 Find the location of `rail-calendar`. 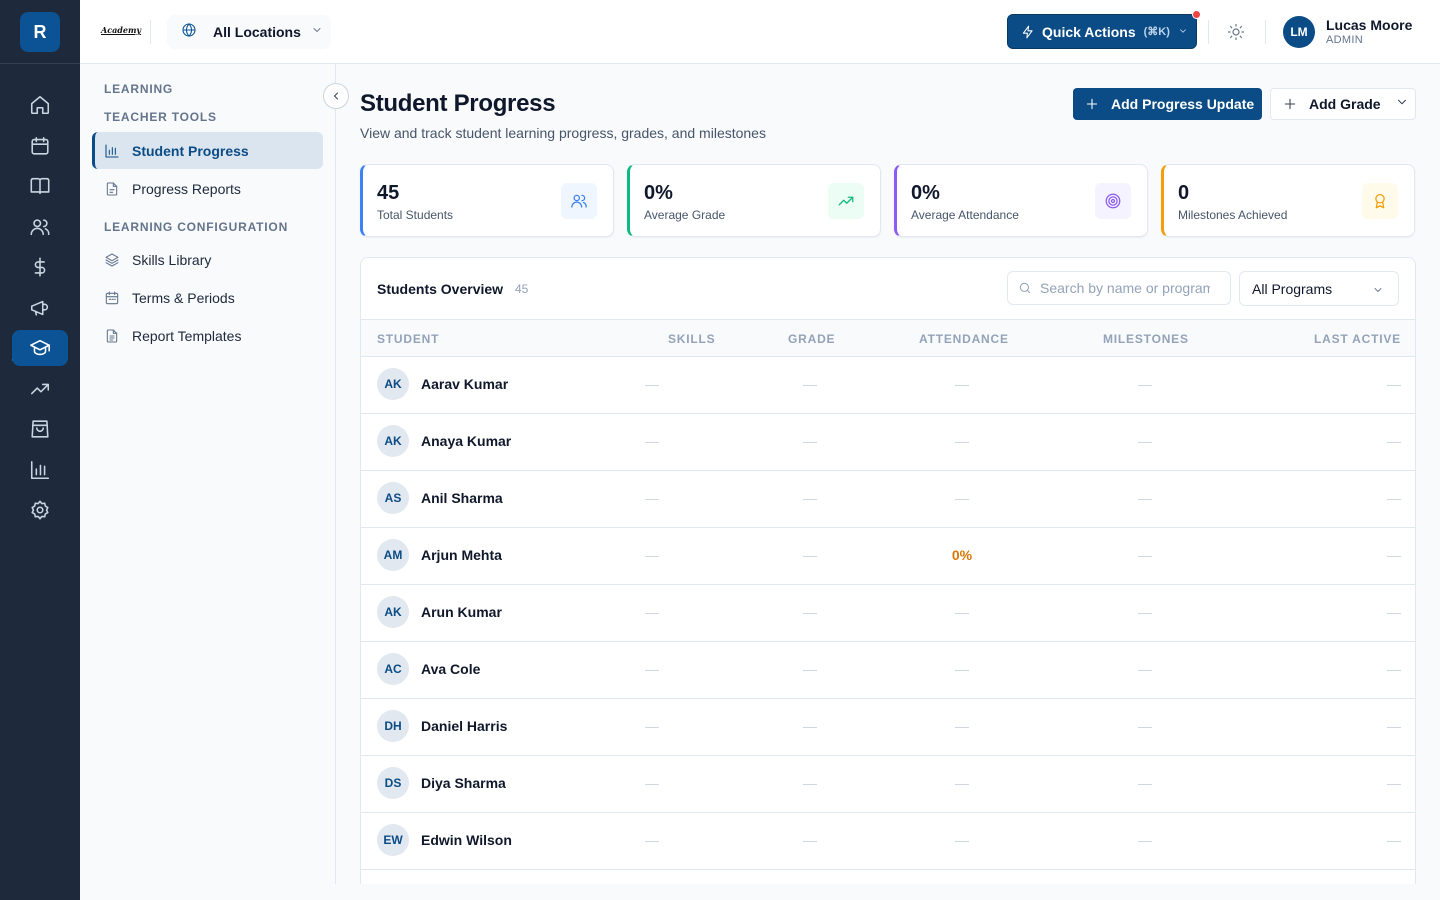

rail-calendar is located at coordinates (40, 146).